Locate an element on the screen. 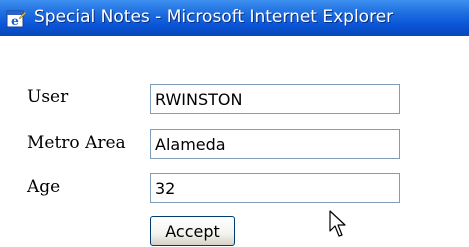 The image size is (469, 247). metro-area-field is located at coordinates (275, 144).